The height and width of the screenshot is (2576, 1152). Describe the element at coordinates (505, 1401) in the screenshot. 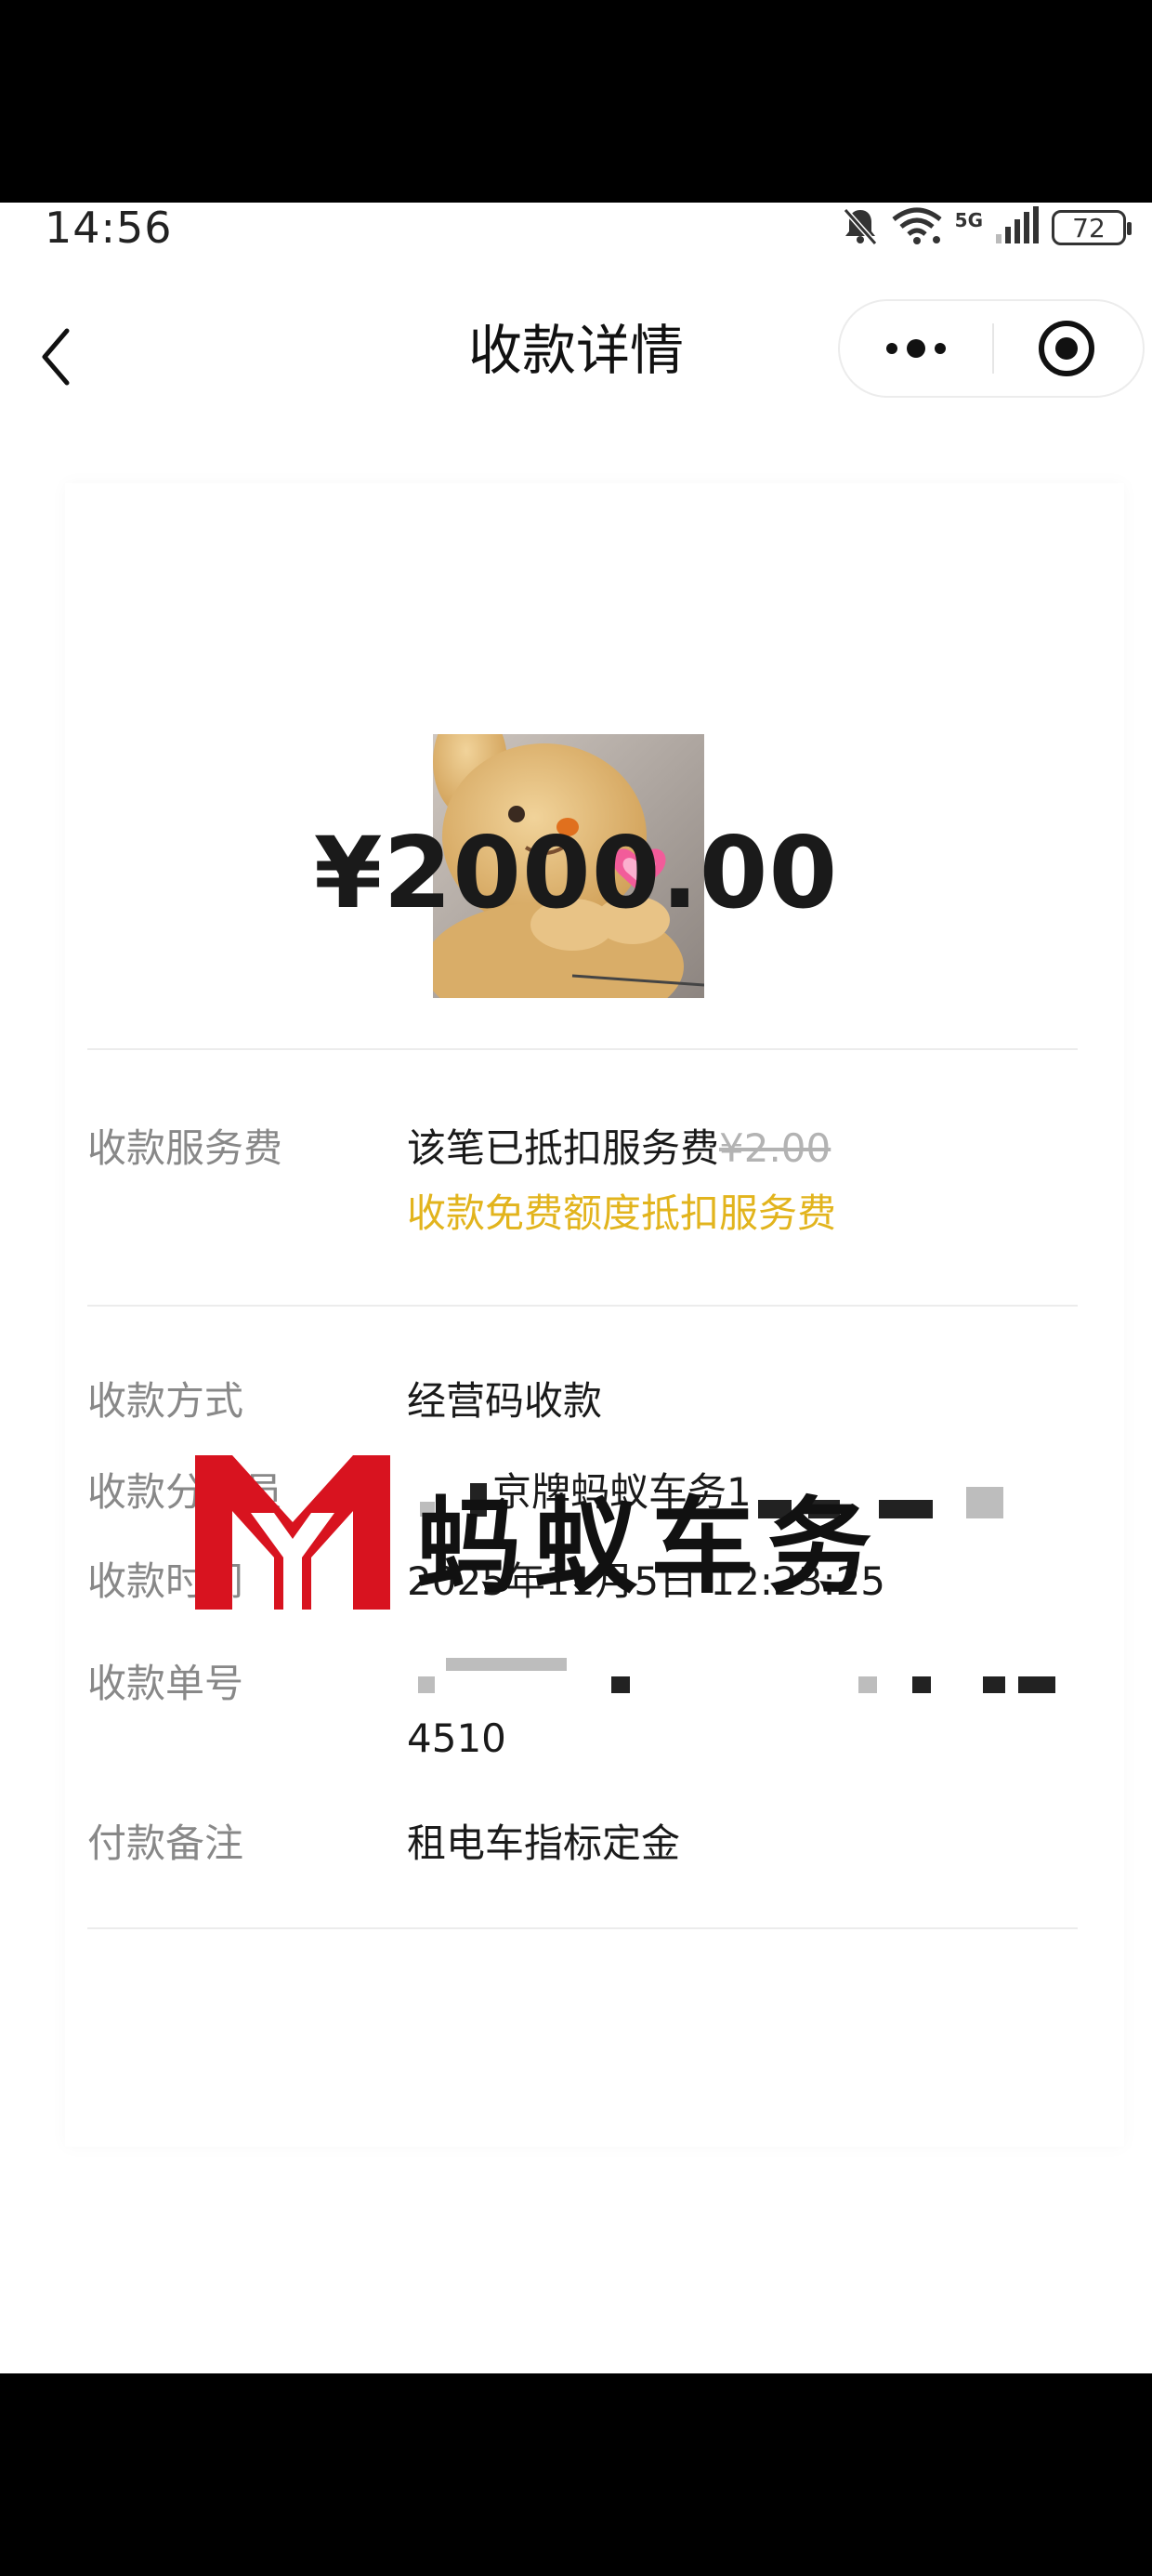

I see `method-value: 经营码收款` at that location.